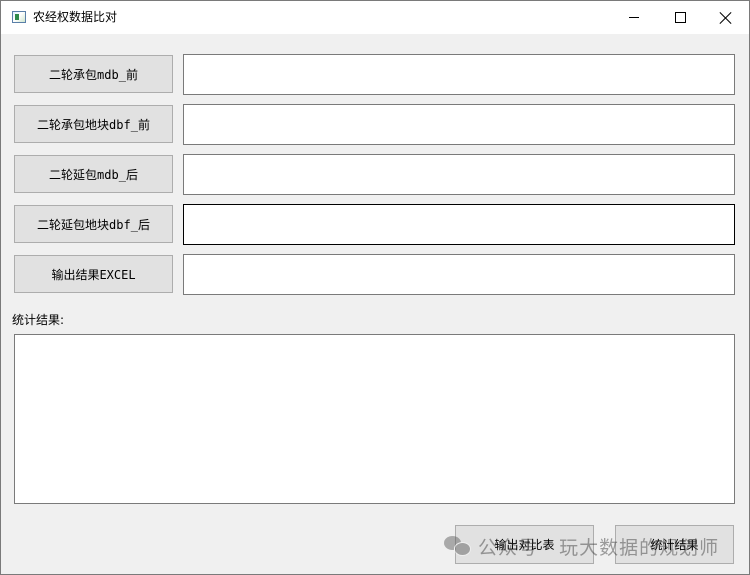  Describe the element at coordinates (38, 320) in the screenshot. I see `stats-label: 统计结果:` at that location.